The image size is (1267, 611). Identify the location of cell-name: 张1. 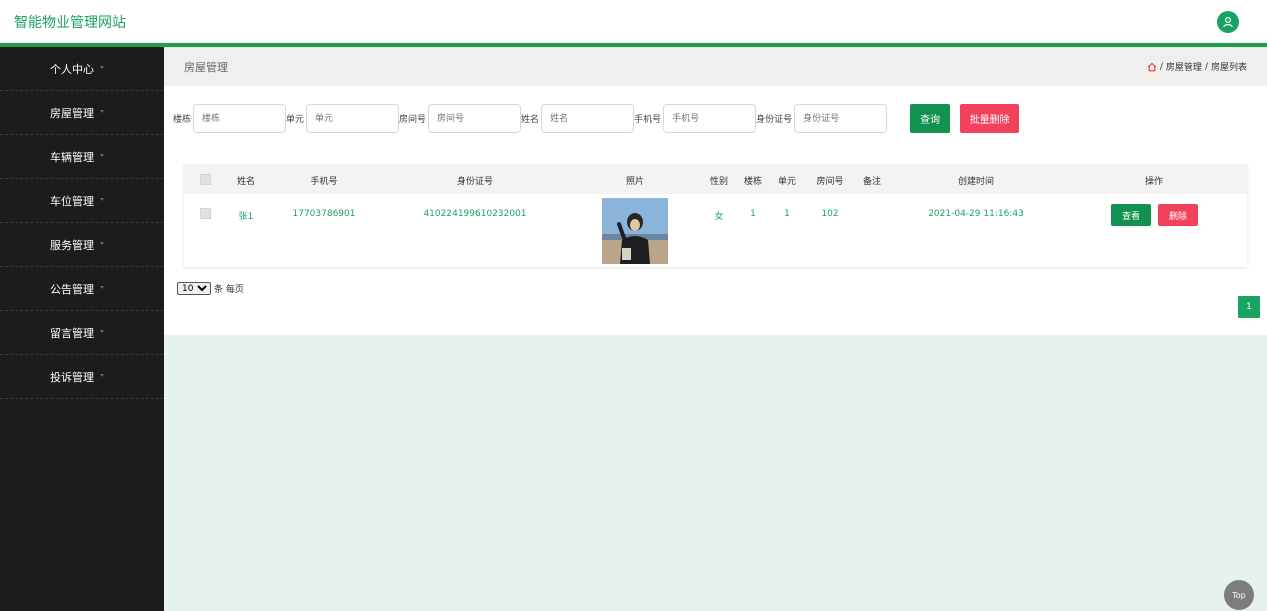
(246, 217).